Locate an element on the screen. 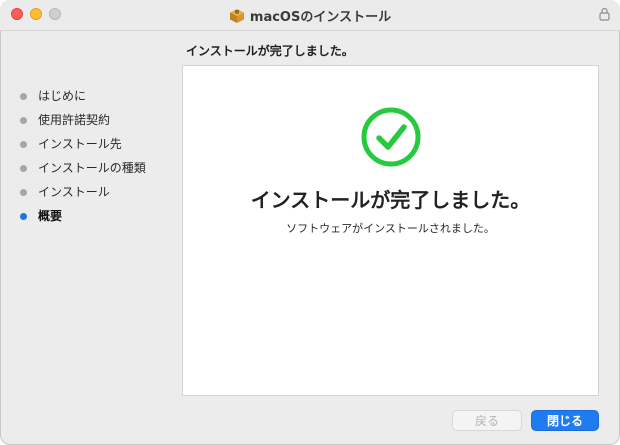 The width and height of the screenshot is (620, 445). completion-message: ソフトウェアがインストールされました。 is located at coordinates (390, 228).